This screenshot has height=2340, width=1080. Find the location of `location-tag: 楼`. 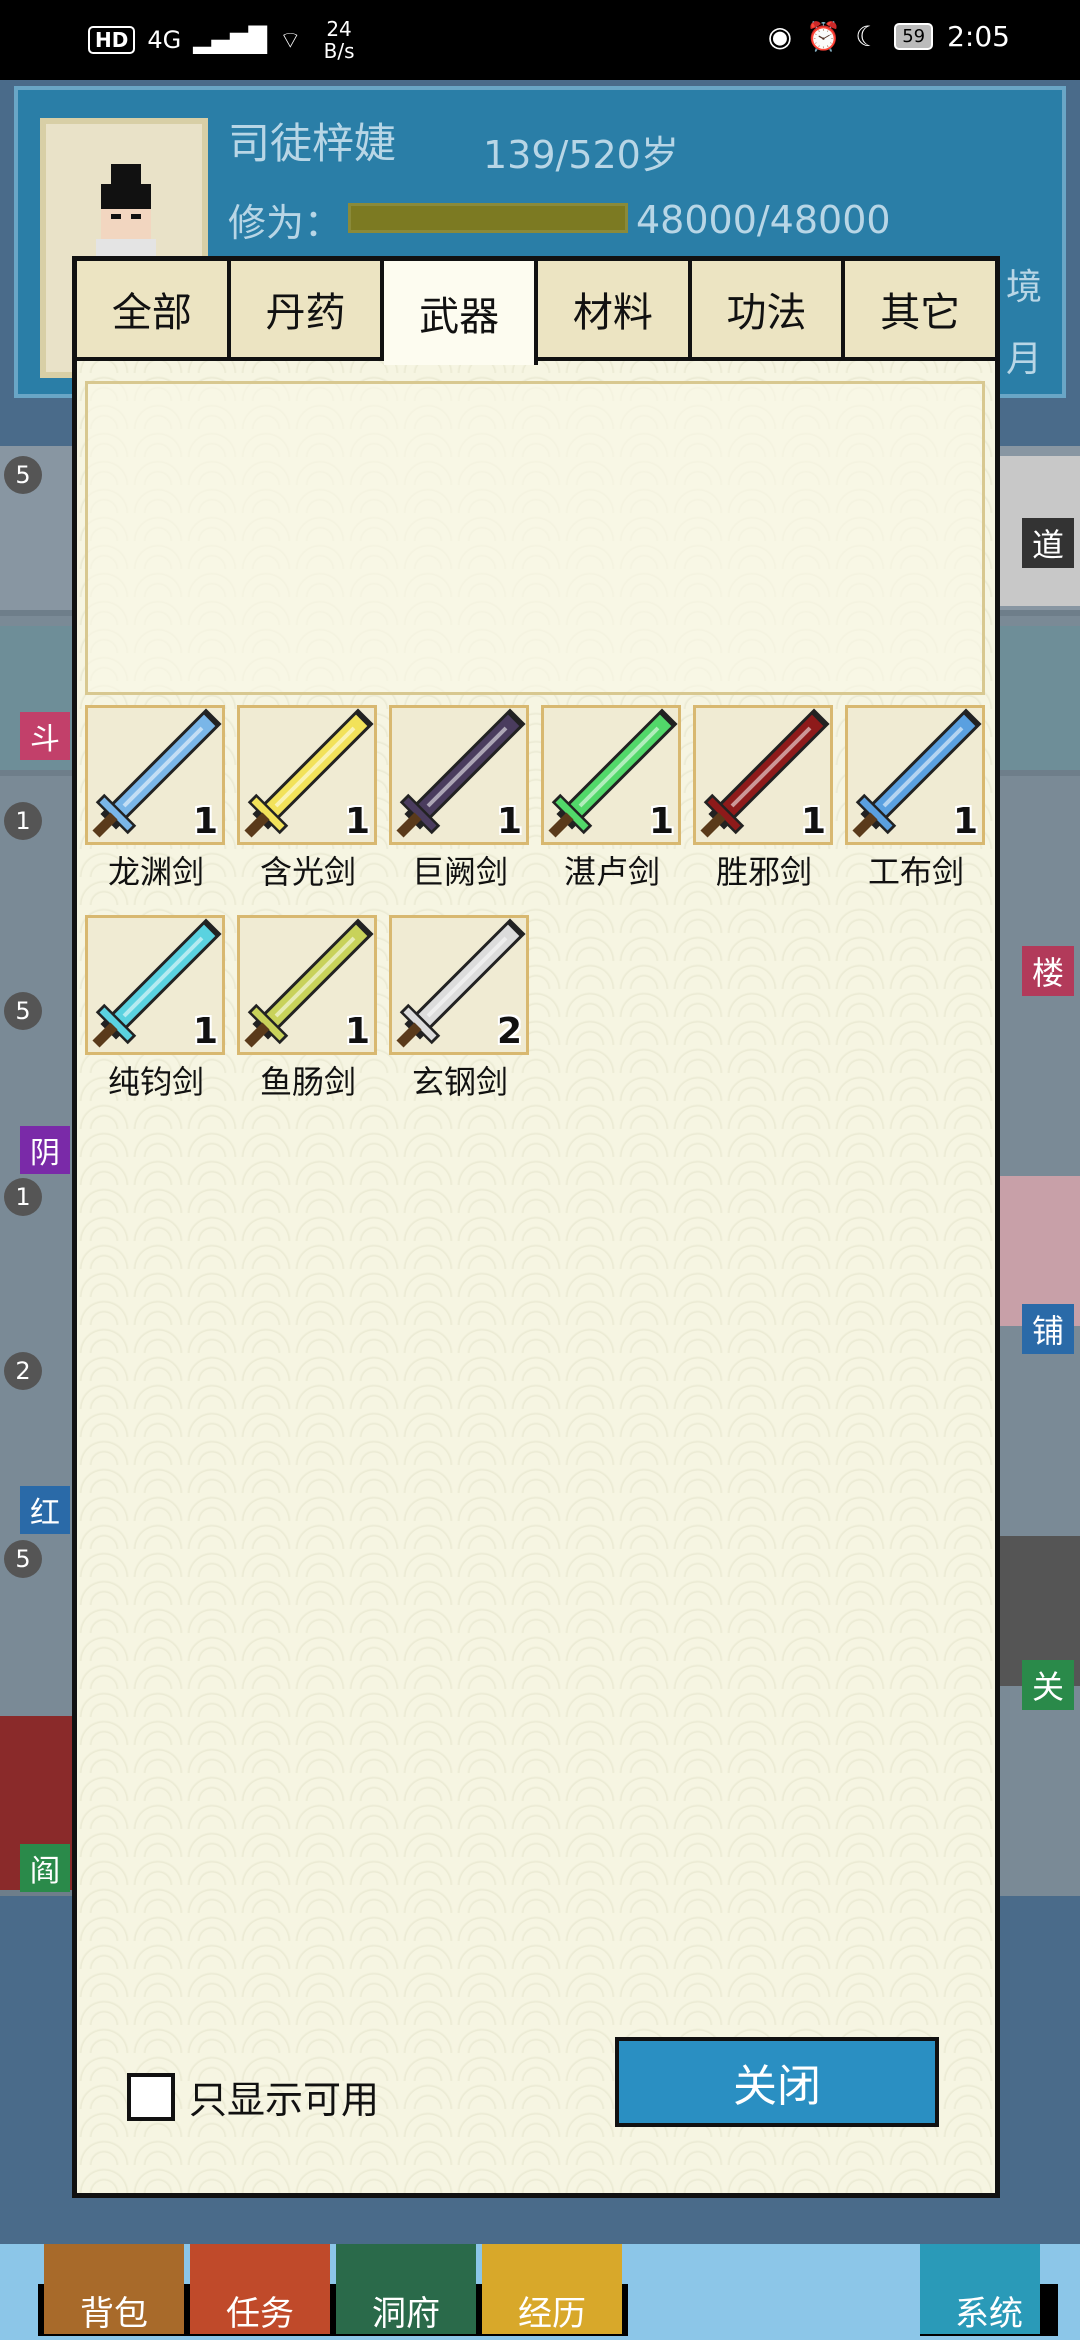

location-tag: 楼 is located at coordinates (1047, 971).